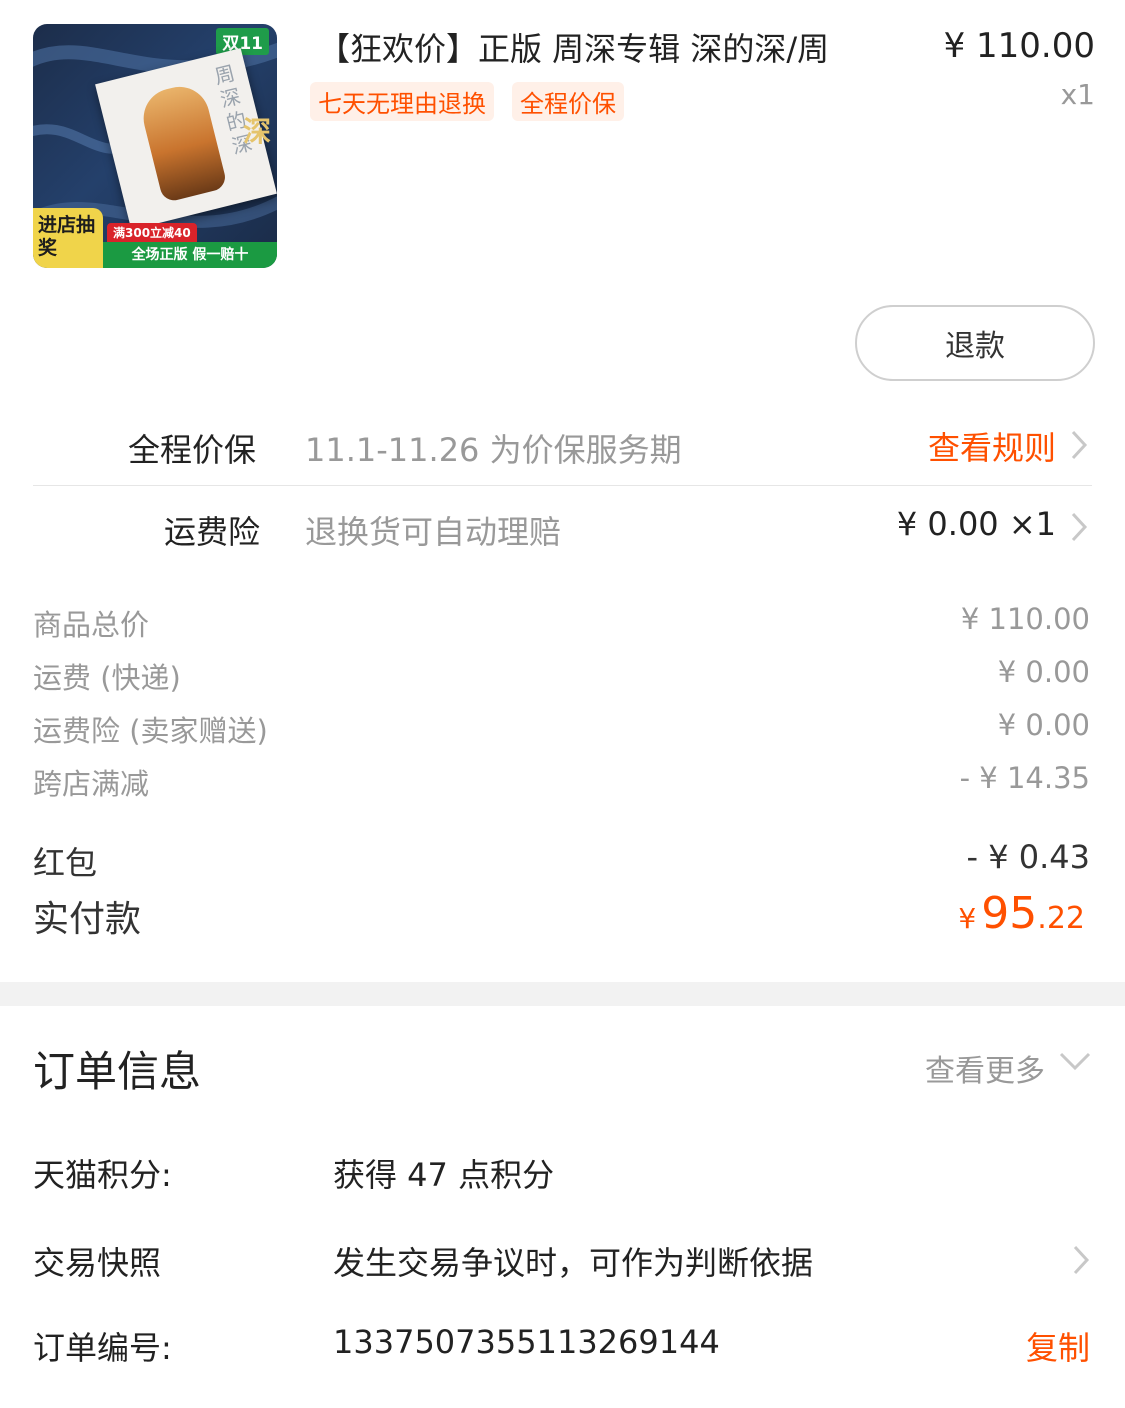 The width and height of the screenshot is (1125, 1408). Describe the element at coordinates (150, 731) in the screenshot. I see `breakdown-label: 运费险 (卖家赠送)` at that location.